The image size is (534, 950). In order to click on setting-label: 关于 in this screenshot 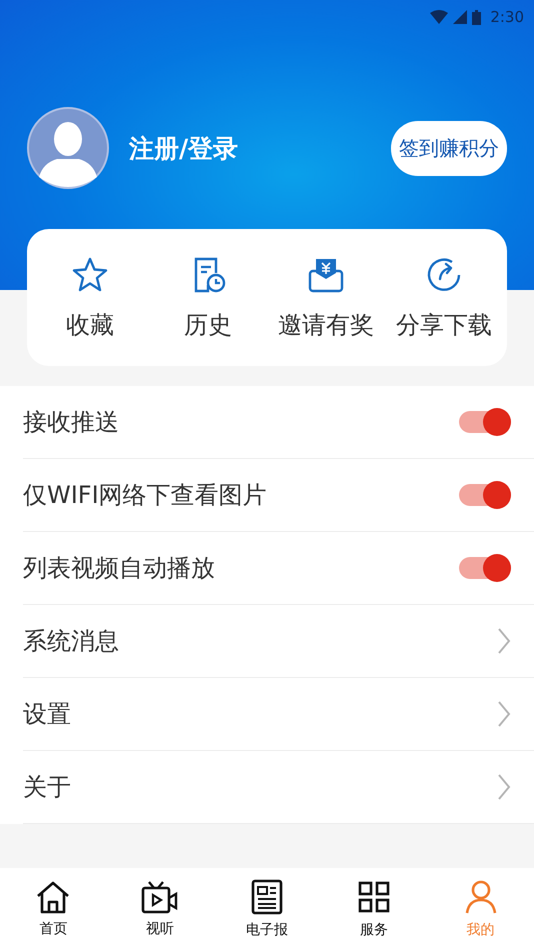, I will do `click(47, 787)`.